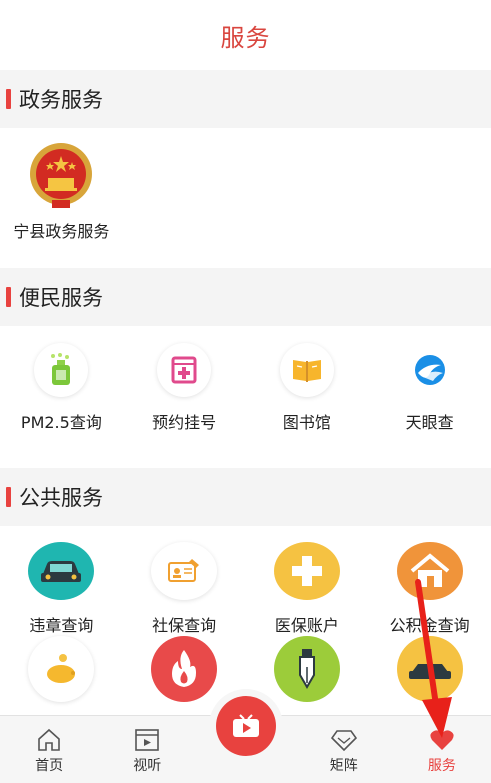 The image size is (491, 783). I want to click on piggy-bank-icon, so click(61, 668).